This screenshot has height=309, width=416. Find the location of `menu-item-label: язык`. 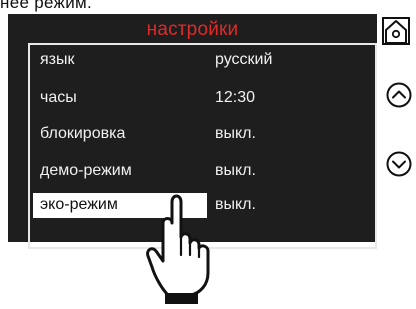

menu-item-label: язык is located at coordinates (57, 59).